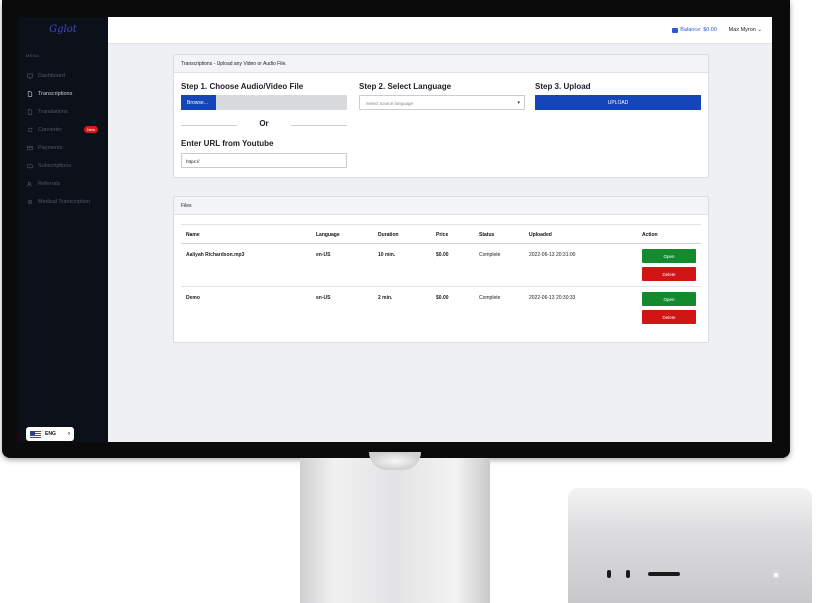 The width and height of the screenshot is (820, 603). Describe the element at coordinates (91, 129) in the screenshot. I see `new-badge: New` at that location.